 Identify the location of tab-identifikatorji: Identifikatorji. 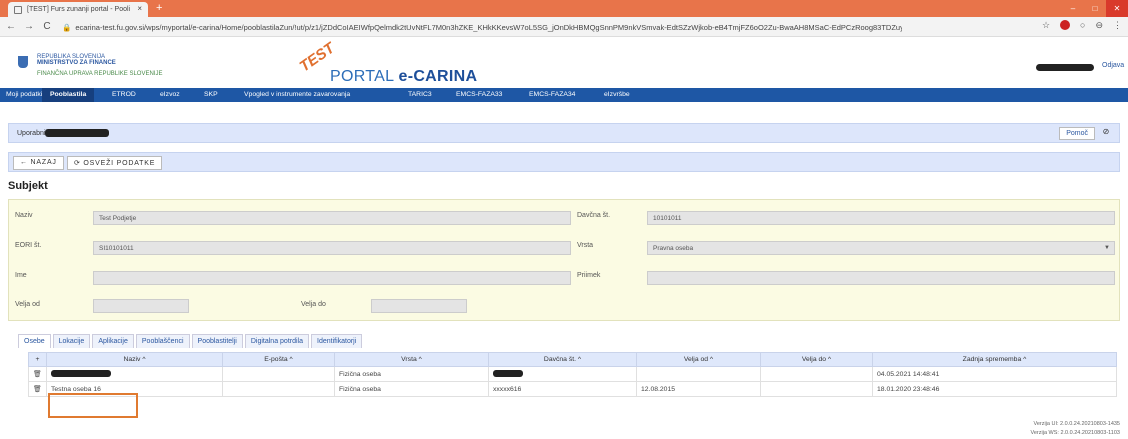
(337, 341).